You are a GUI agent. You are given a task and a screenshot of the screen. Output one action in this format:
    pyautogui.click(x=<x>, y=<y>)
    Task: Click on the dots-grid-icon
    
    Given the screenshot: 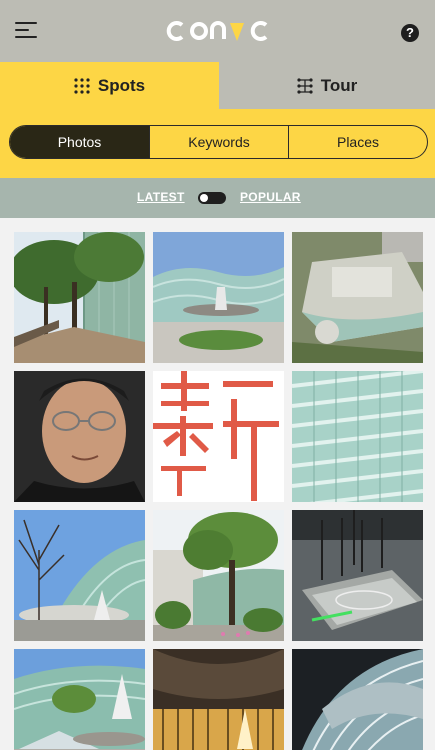 What is the action you would take?
    pyautogui.click(x=82, y=85)
    